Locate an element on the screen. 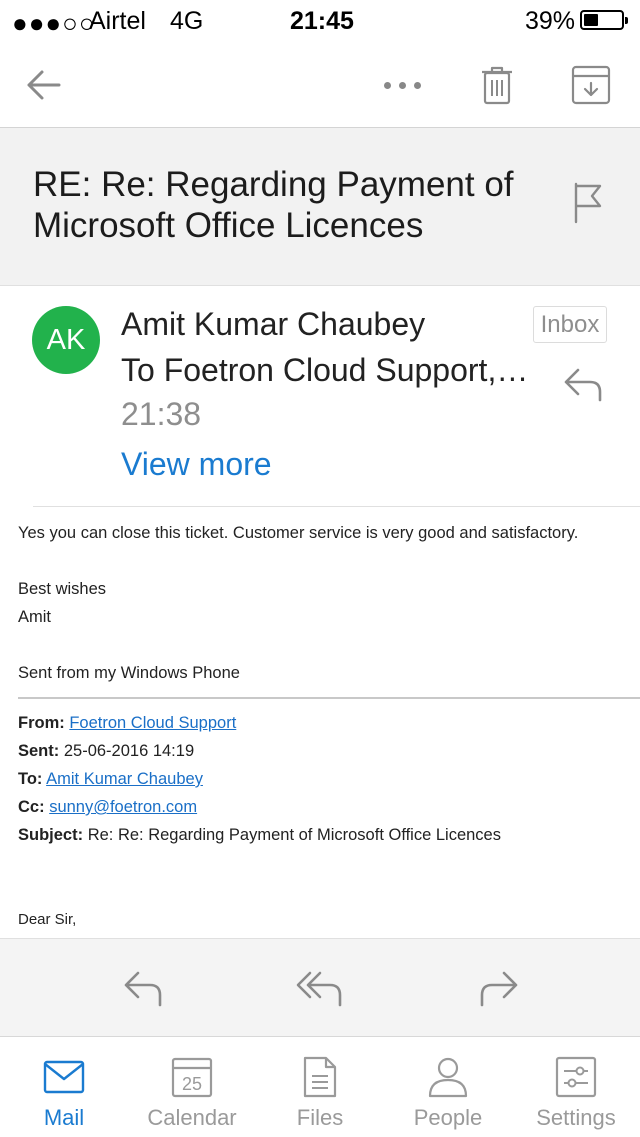 The image size is (640, 1137). message-time: 21:38 is located at coordinates (161, 414).